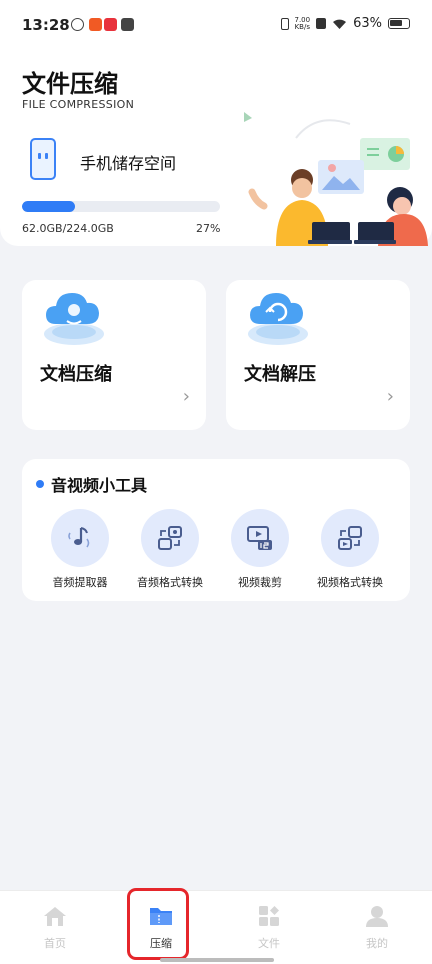 This screenshot has width=432, height=964. Describe the element at coordinates (350, 582) in the screenshot. I see `tool-video-convert-label: 视频格式转换` at that location.